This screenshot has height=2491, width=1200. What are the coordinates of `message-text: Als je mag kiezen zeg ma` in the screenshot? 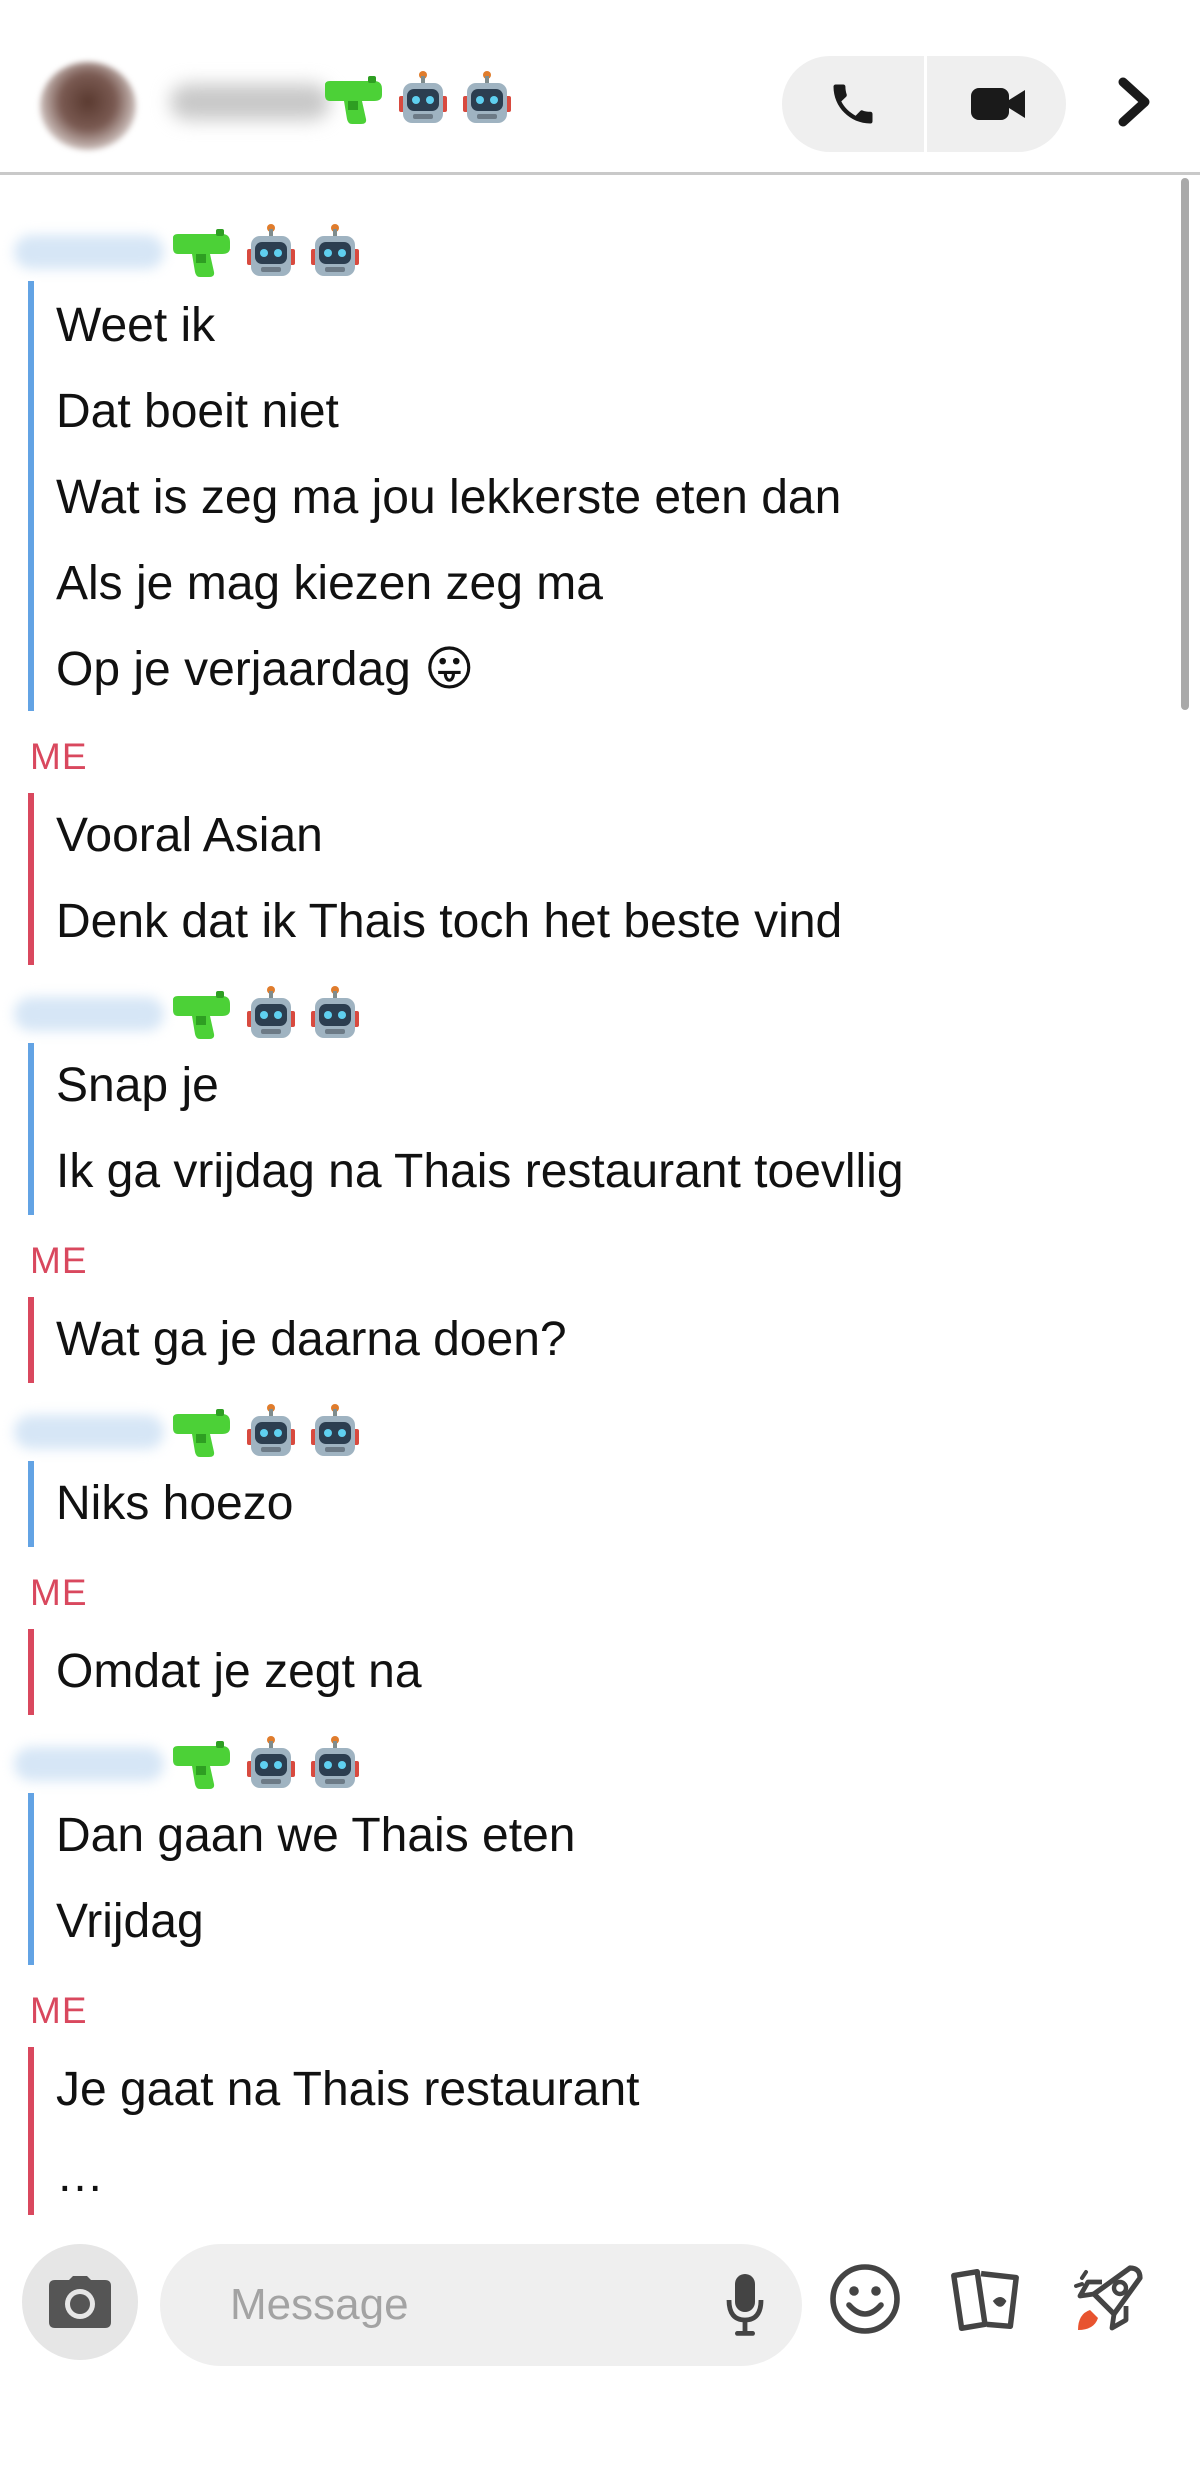 It's located at (329, 584).